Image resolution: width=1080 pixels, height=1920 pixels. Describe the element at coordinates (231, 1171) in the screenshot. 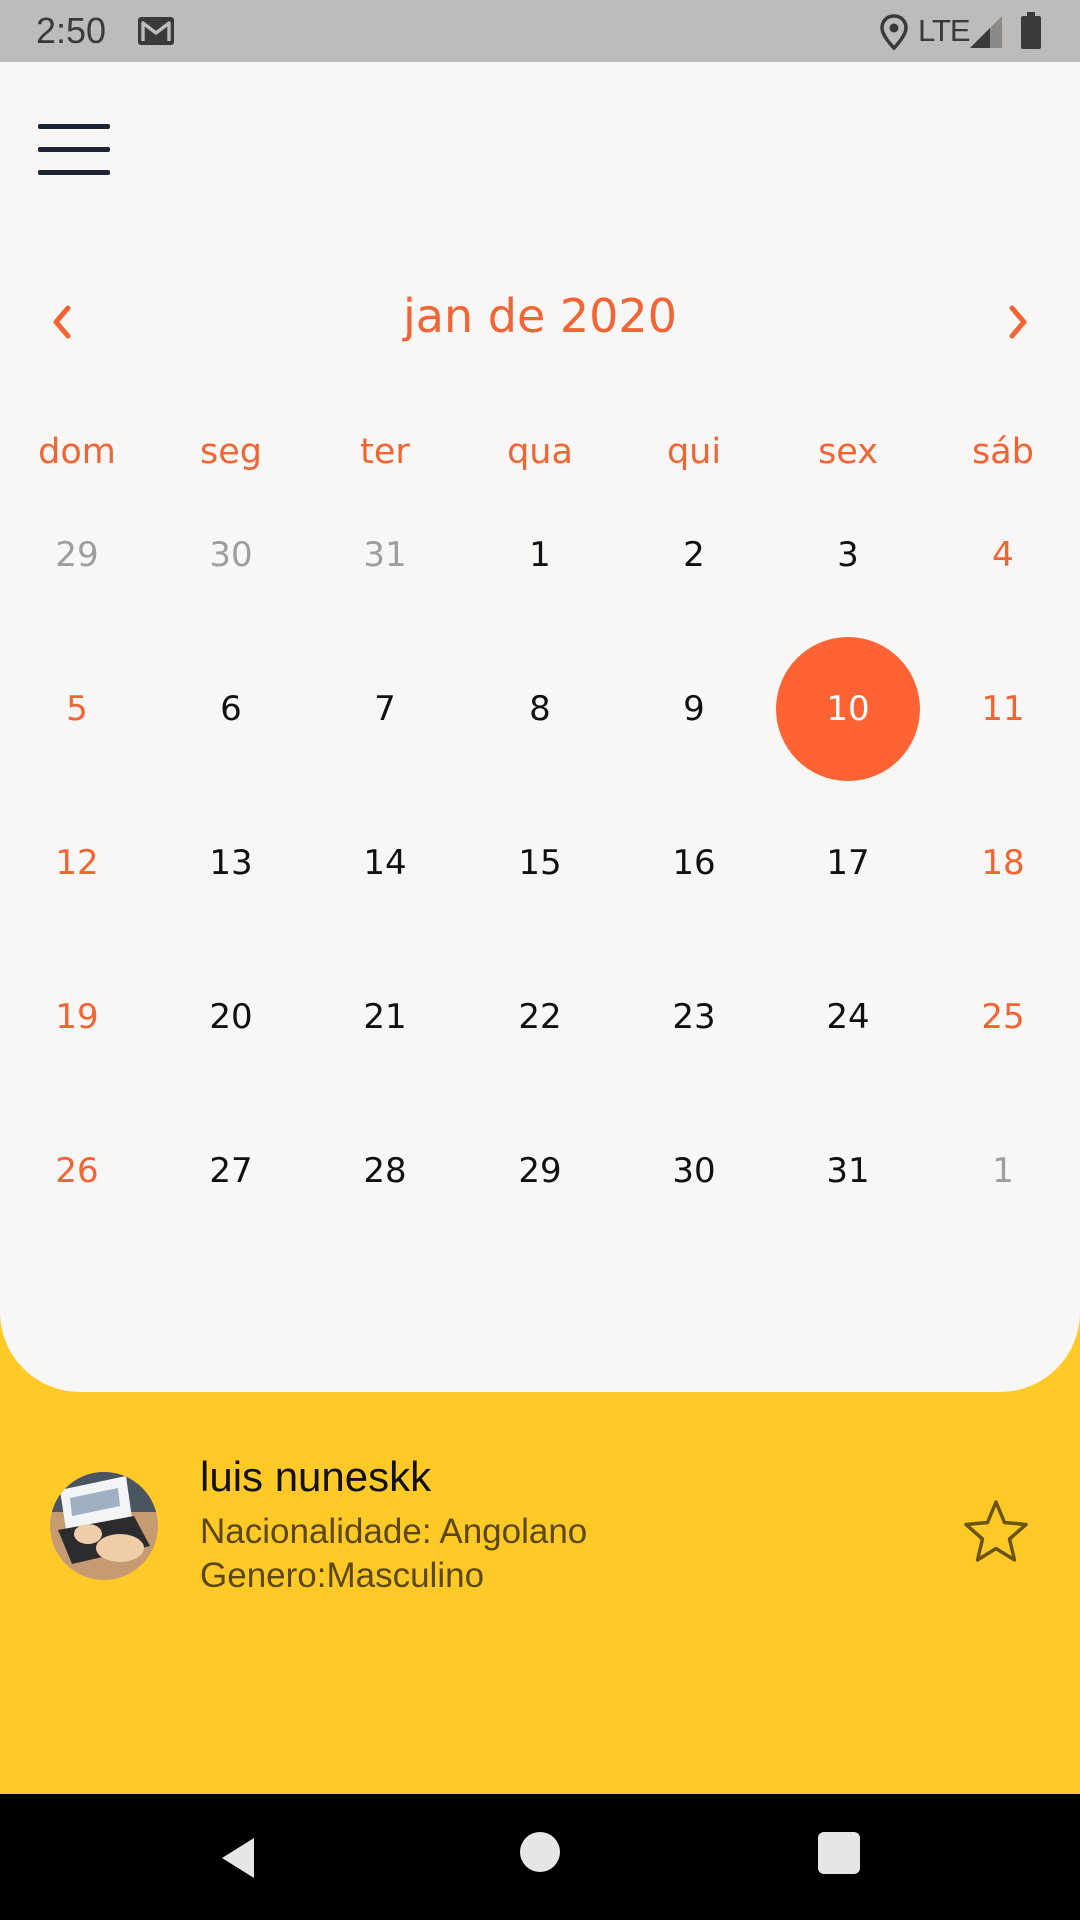

I see `calendar-day: 27` at that location.